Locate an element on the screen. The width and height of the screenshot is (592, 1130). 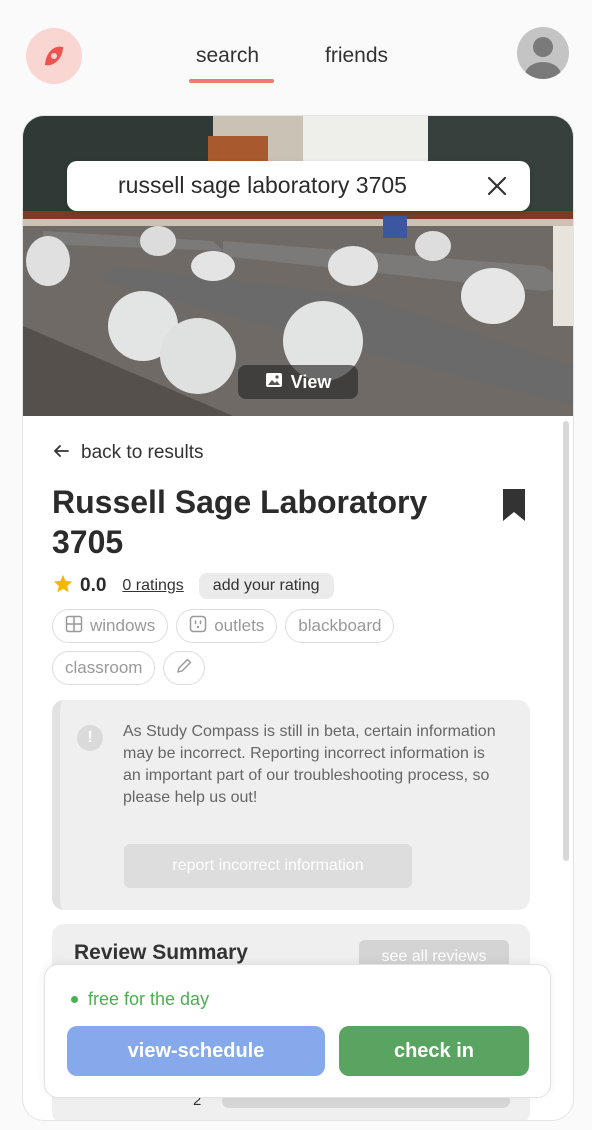
tag-blackboard: blackboard is located at coordinates (340, 626).